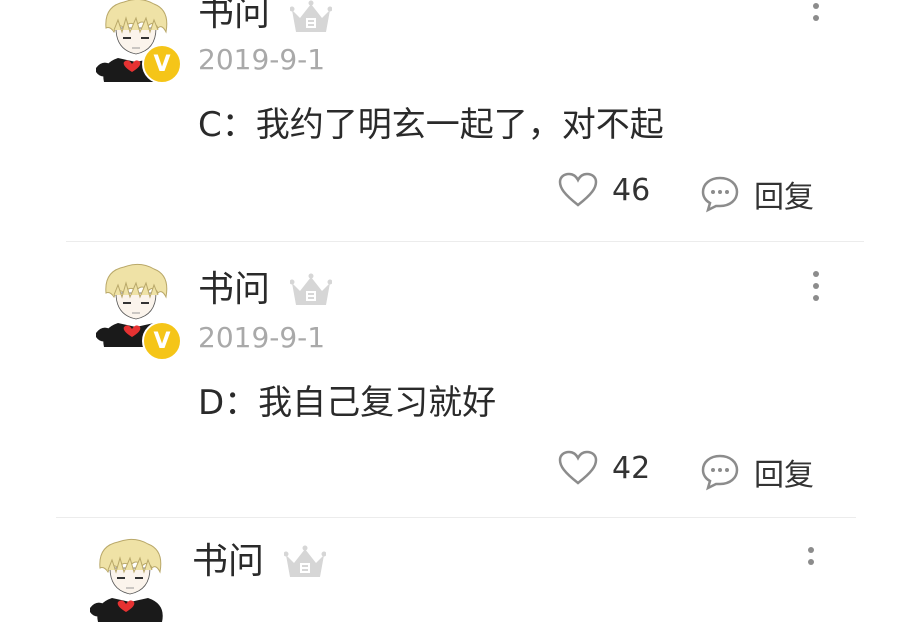 Image resolution: width=900 pixels, height=628 pixels. What do you see at coordinates (133, 581) in the screenshot?
I see `avatar` at bounding box center [133, 581].